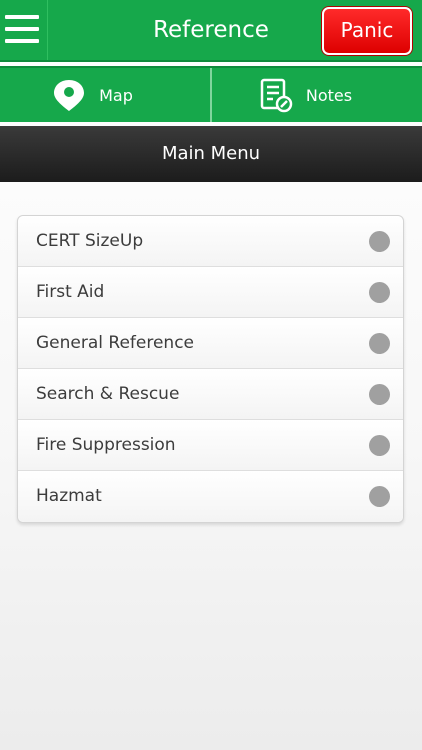 The height and width of the screenshot is (750, 422). Describe the element at coordinates (210, 241) in the screenshot. I see `menu-item-cert-sizeup: CERT SizeUp` at that location.